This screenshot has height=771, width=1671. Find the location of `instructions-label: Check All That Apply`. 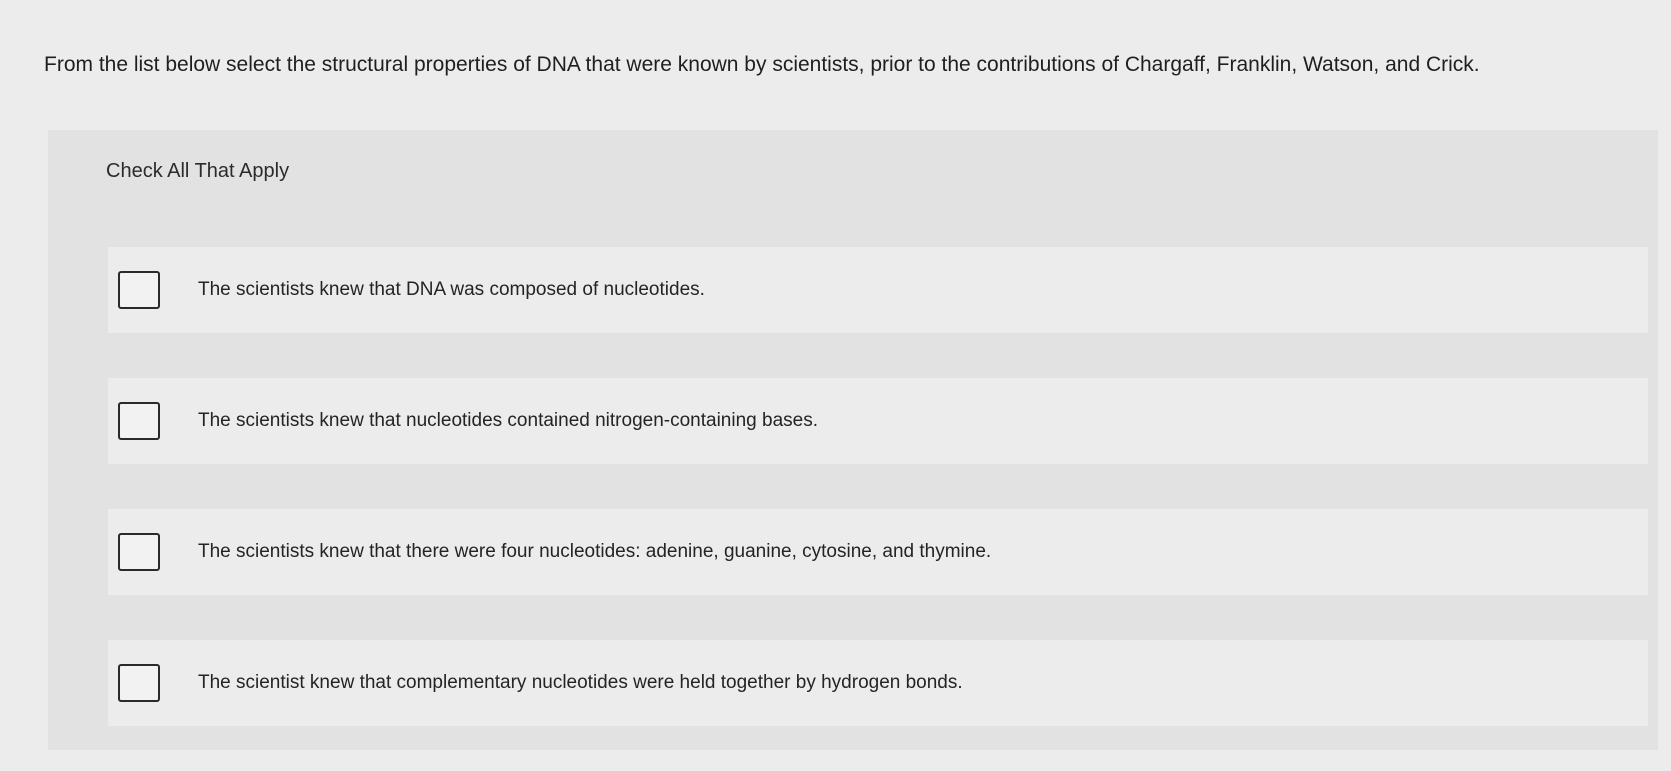

instructions-label: Check All That Apply is located at coordinates (198, 171).